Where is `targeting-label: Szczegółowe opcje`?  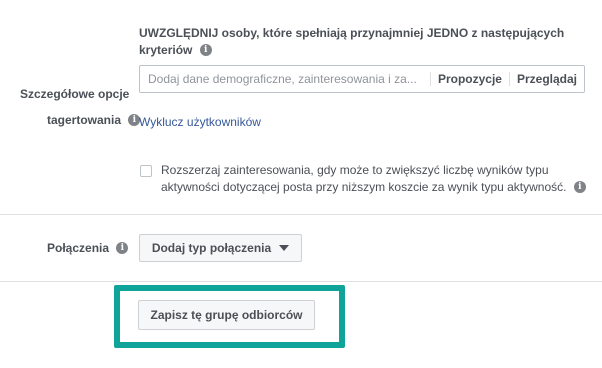 targeting-label: Szczegółowe opcje is located at coordinates (74, 94).